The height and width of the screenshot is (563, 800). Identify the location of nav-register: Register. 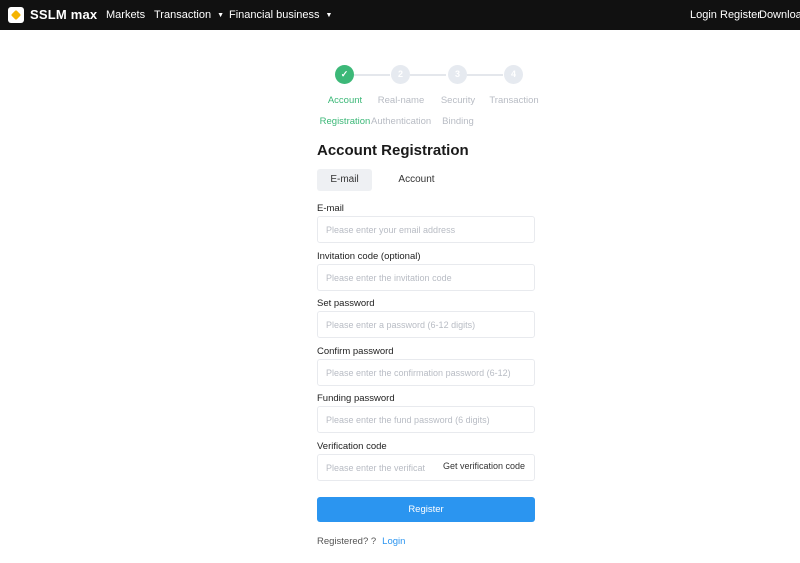
(740, 15).